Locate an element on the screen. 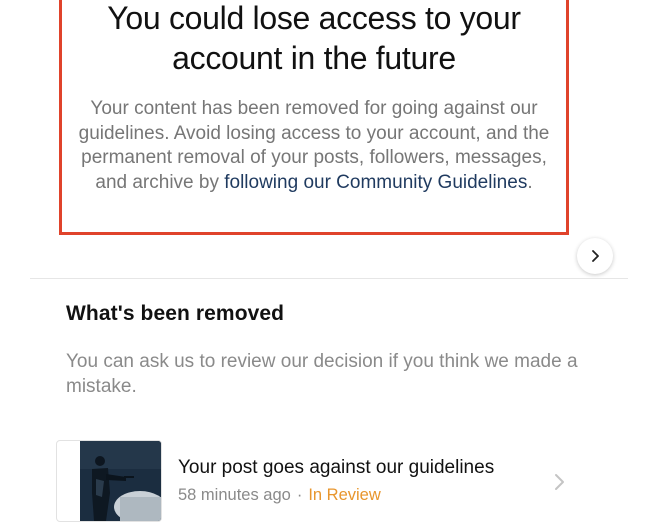 The width and height of the screenshot is (658, 522). post-timestamp: 58 minutes ago is located at coordinates (234, 495).